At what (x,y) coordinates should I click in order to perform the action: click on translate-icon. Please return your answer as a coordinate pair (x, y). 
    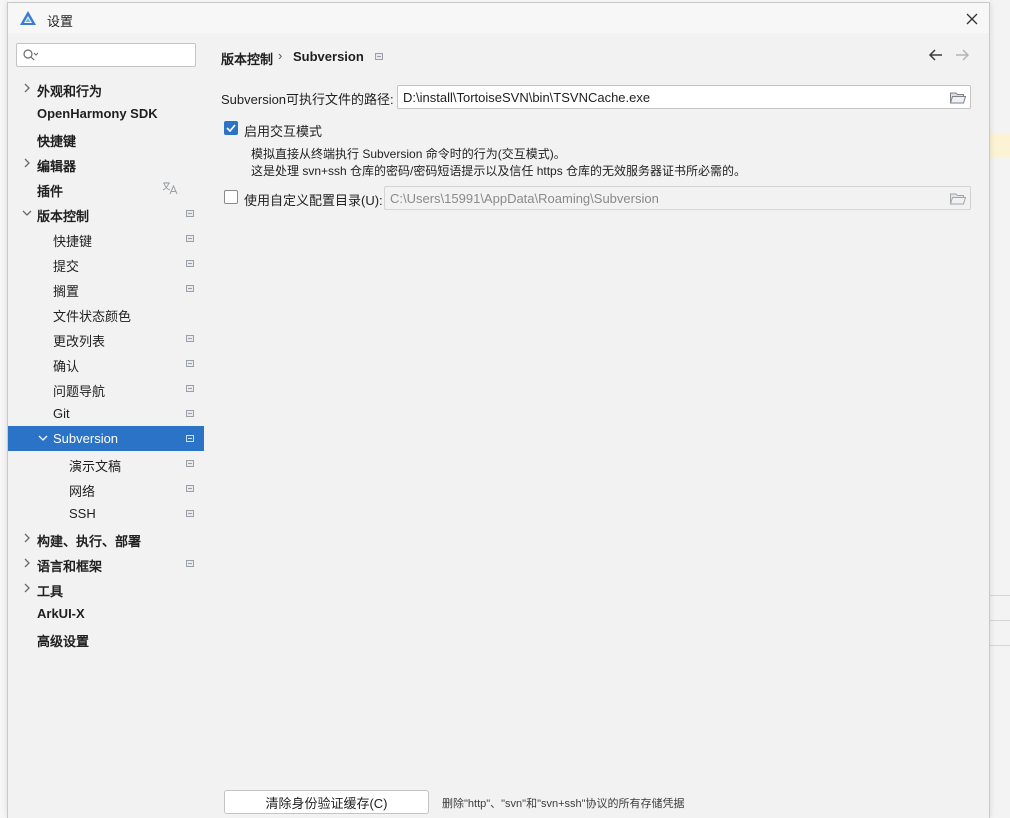
    Looking at the image, I should click on (170, 188).